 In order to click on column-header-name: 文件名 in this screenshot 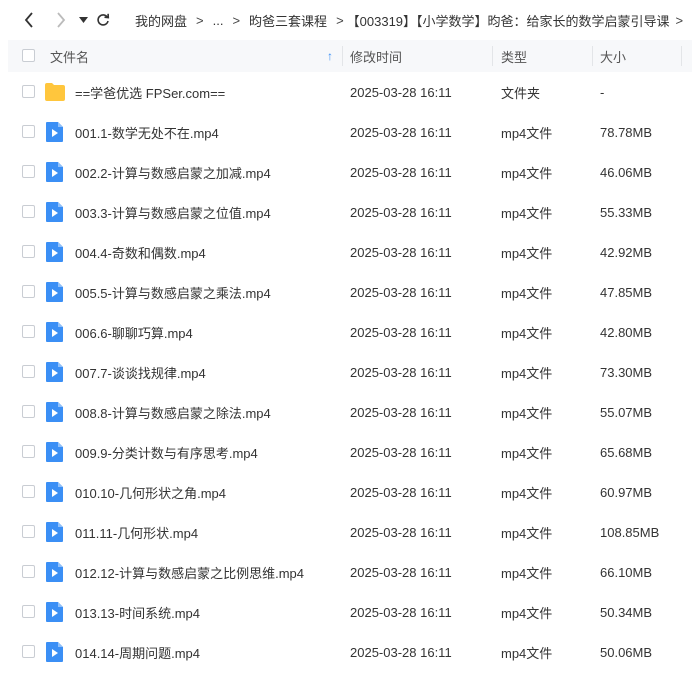, I will do `click(195, 56)`.